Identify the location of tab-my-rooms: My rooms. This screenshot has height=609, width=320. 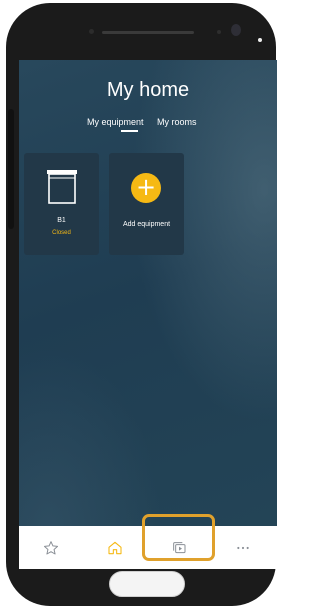
(177, 122).